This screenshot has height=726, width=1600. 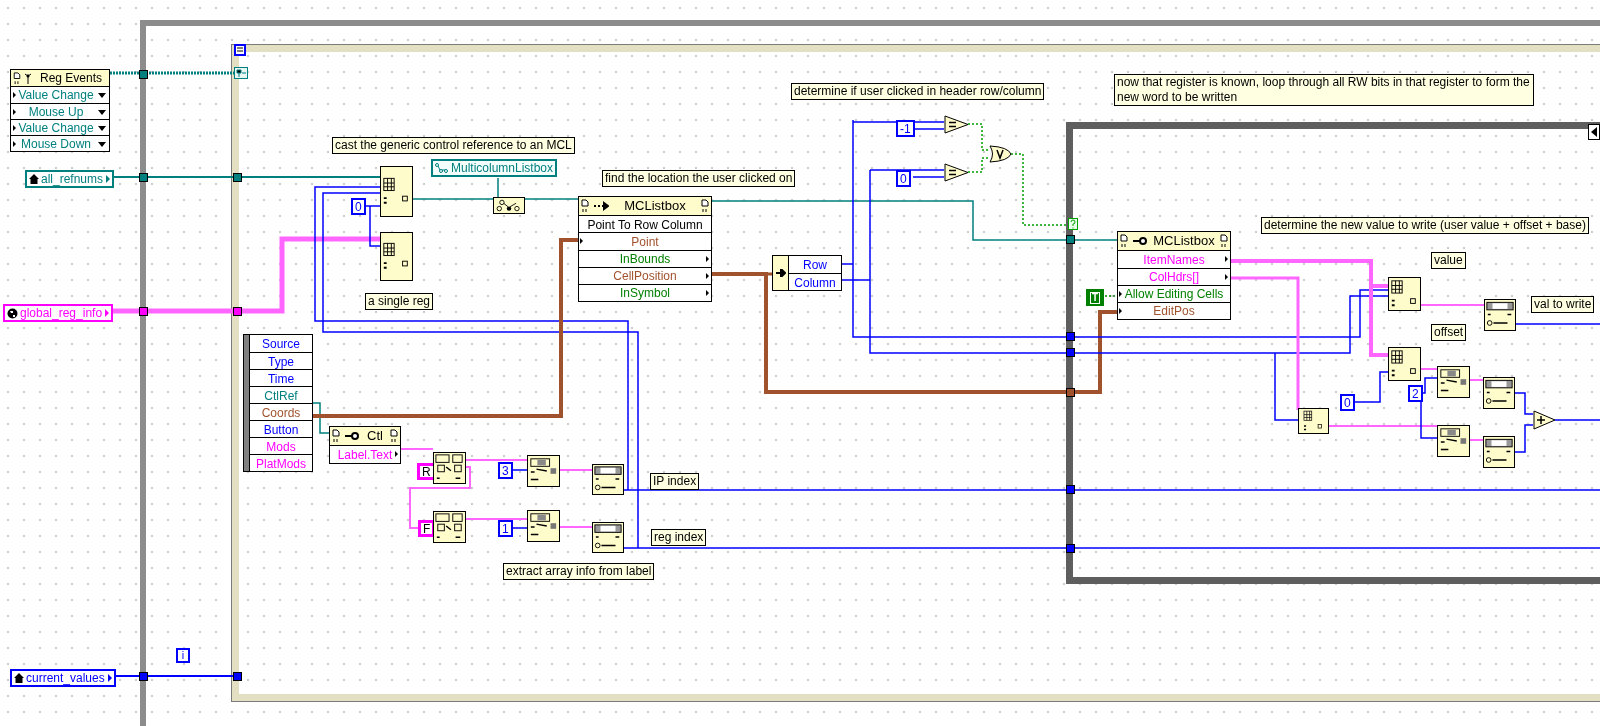 What do you see at coordinates (241, 73) in the screenshot?
I see `event-terminal-icon` at bounding box center [241, 73].